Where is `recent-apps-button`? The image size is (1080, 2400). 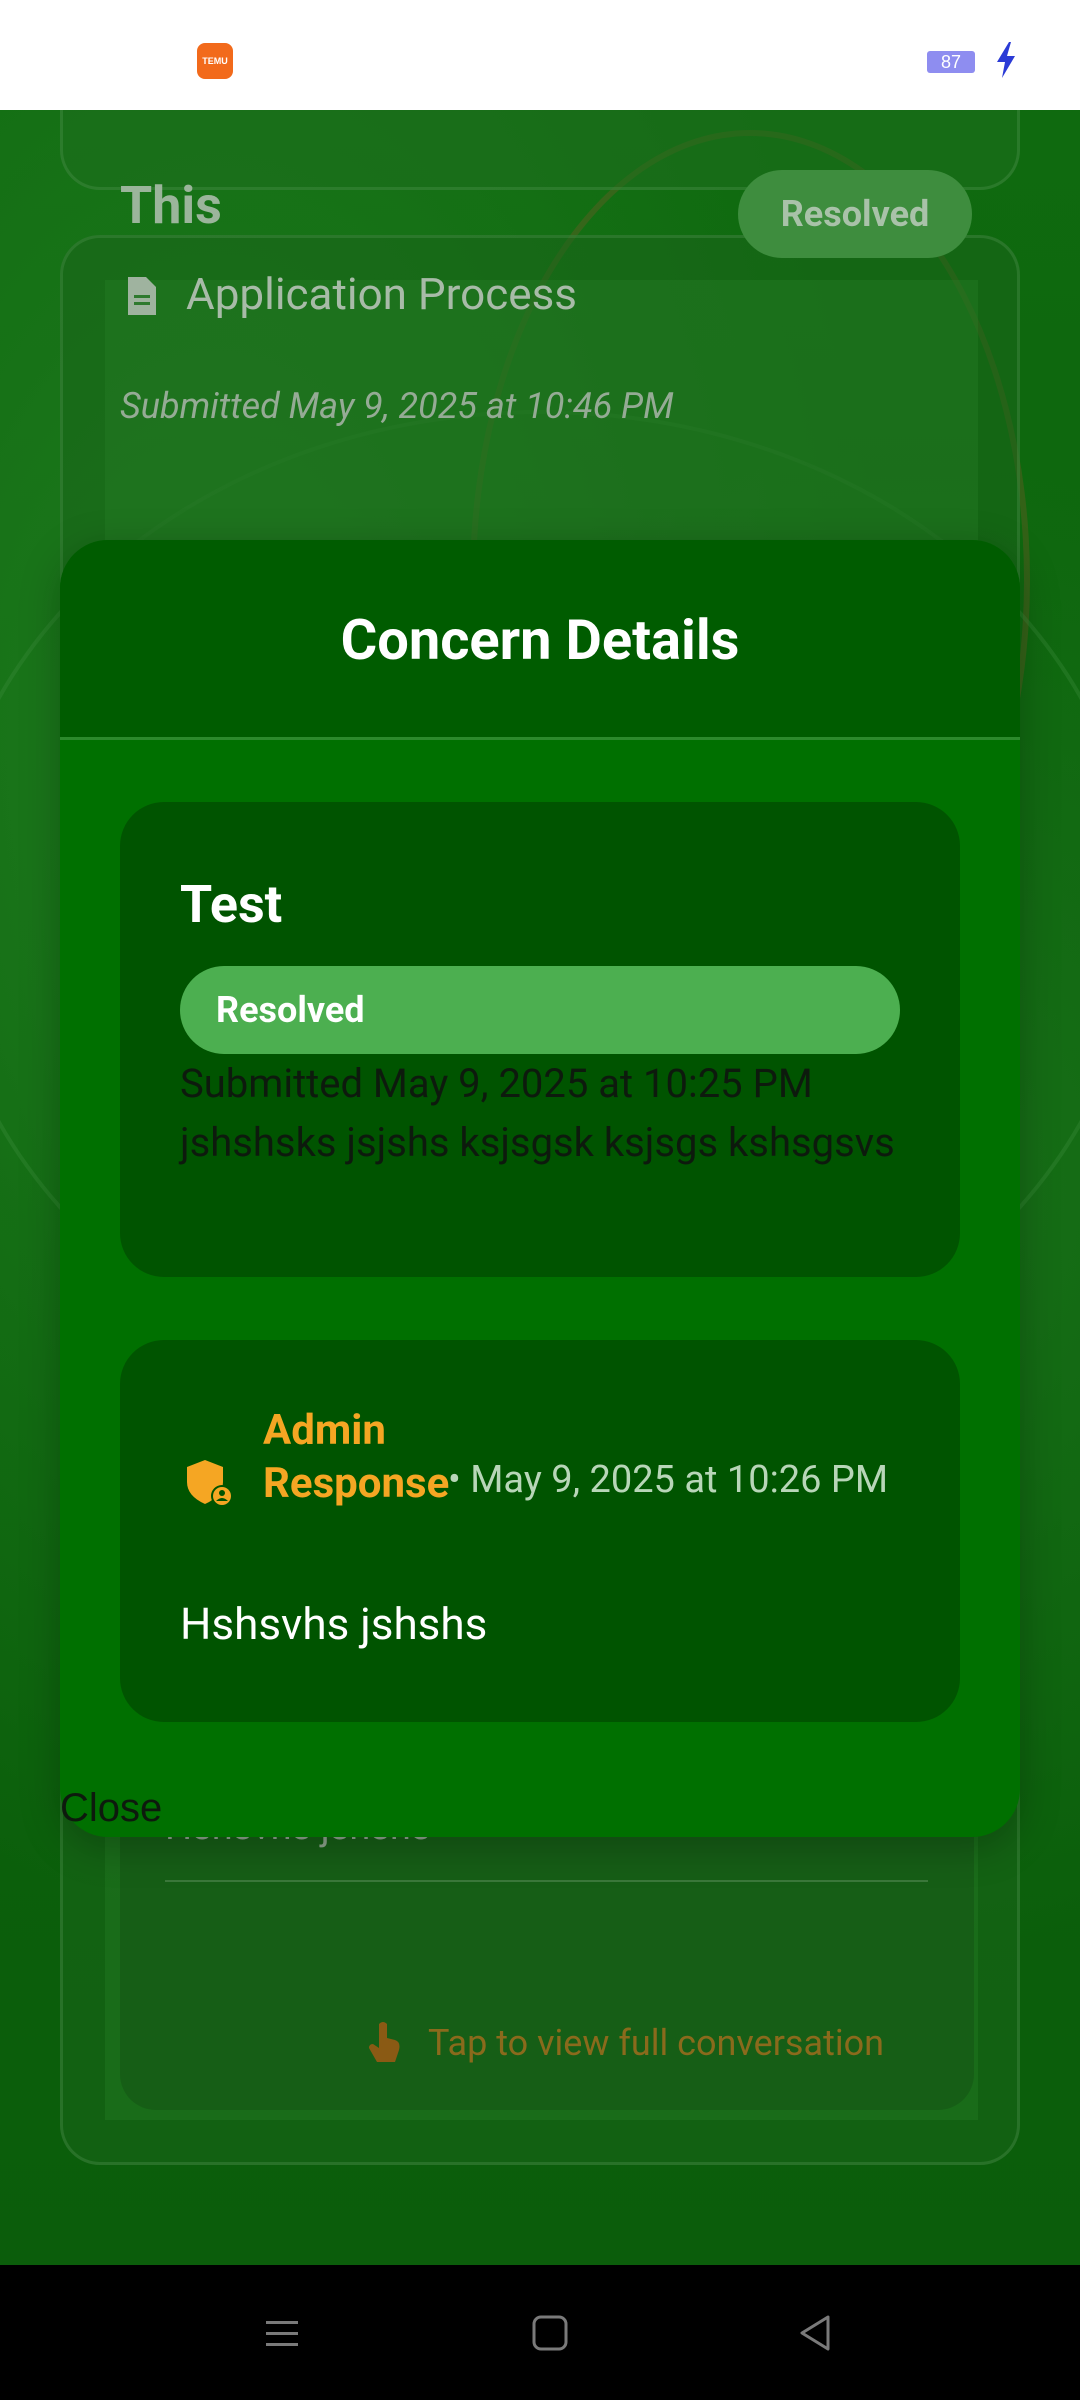
recent-apps-button is located at coordinates (282, 2332).